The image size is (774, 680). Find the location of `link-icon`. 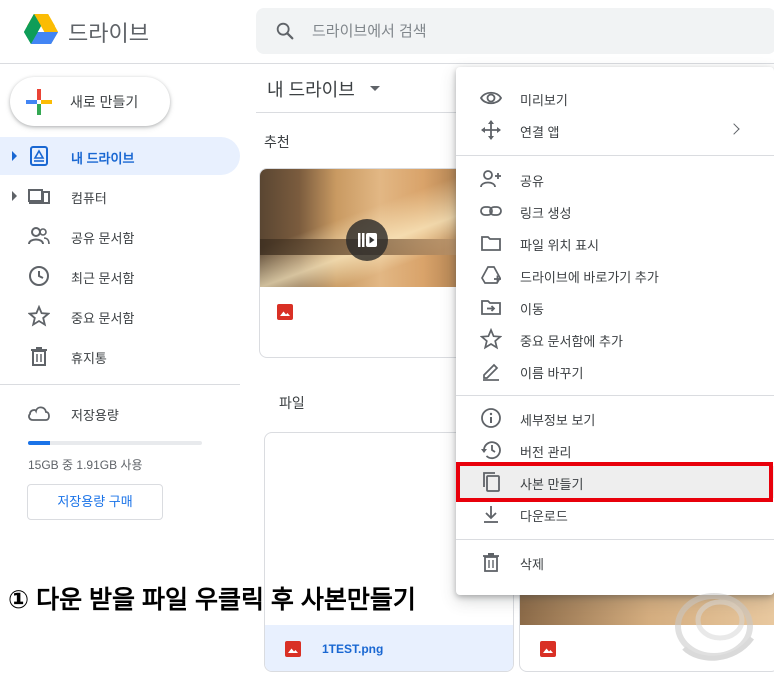

link-icon is located at coordinates (491, 211).